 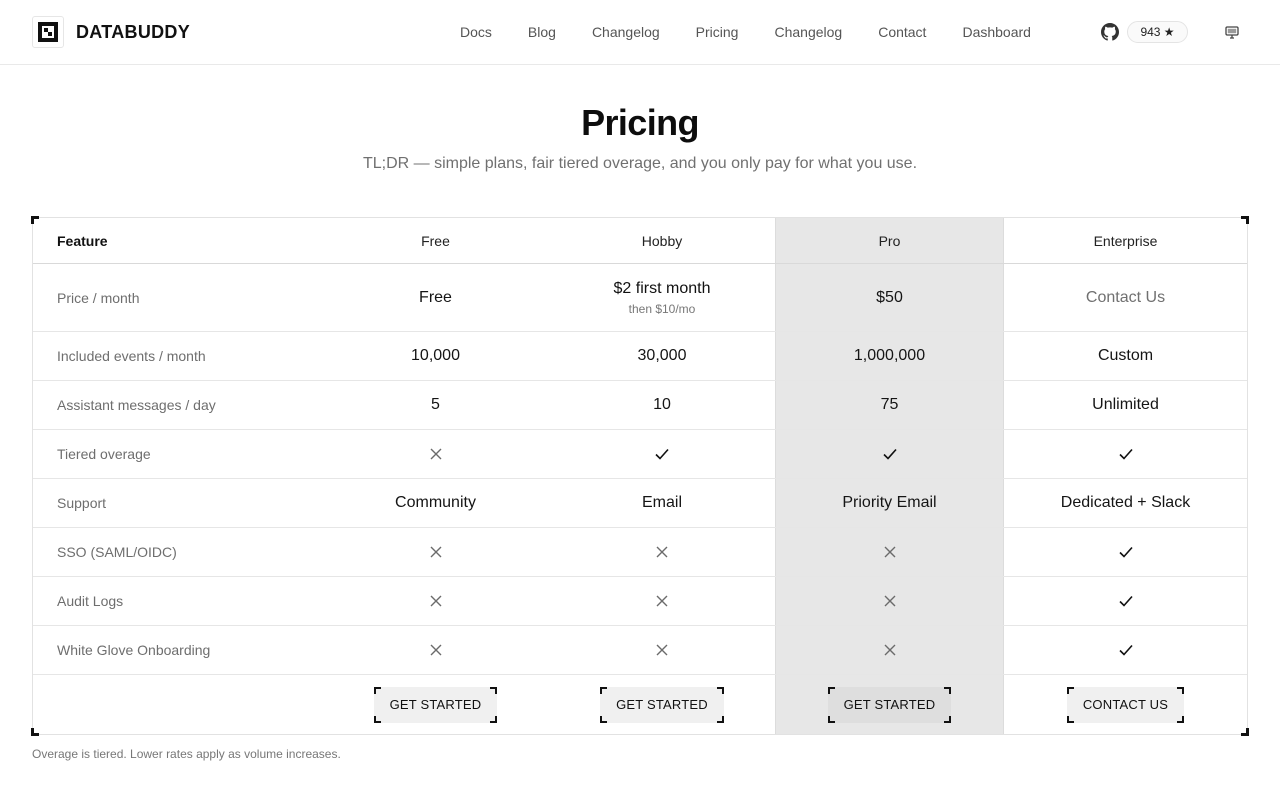 I want to click on contact-us-button: CONTACT US, so click(x=1125, y=704).